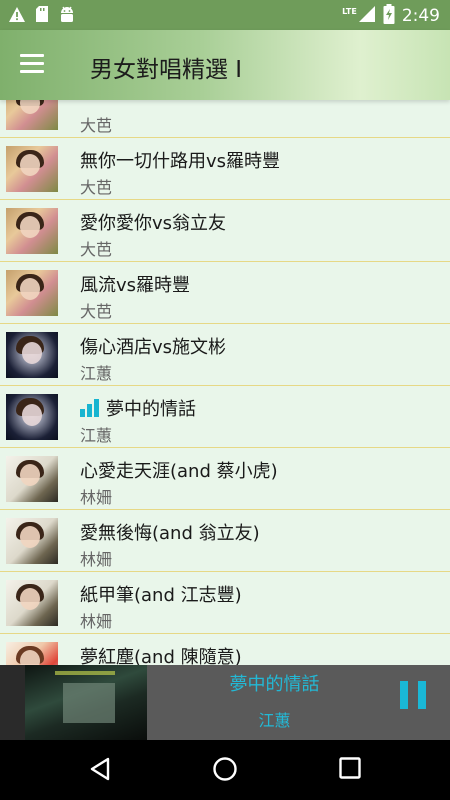  I want to click on song-title-text: 夢紅塵(and 陳隨意), so click(161, 656).